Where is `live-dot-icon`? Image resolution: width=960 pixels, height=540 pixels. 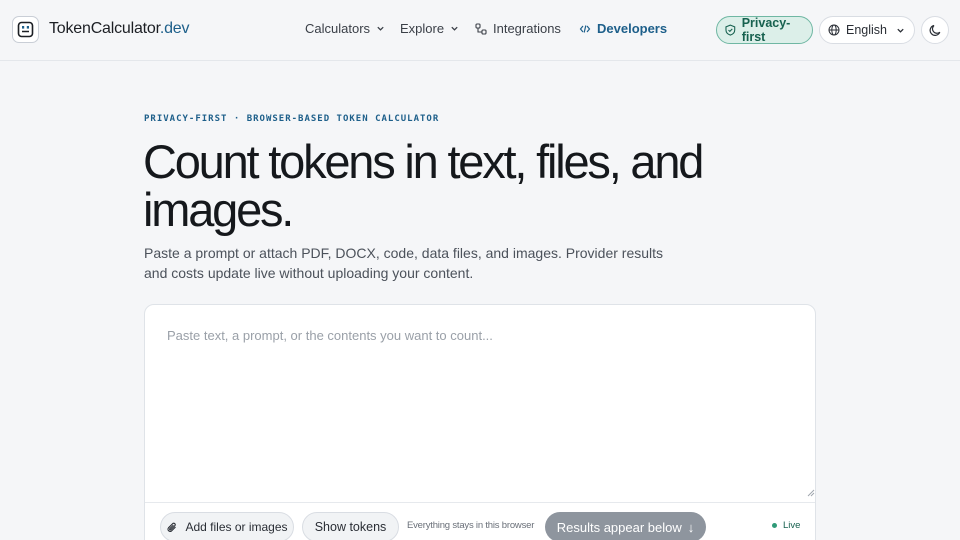
live-dot-icon is located at coordinates (774, 525).